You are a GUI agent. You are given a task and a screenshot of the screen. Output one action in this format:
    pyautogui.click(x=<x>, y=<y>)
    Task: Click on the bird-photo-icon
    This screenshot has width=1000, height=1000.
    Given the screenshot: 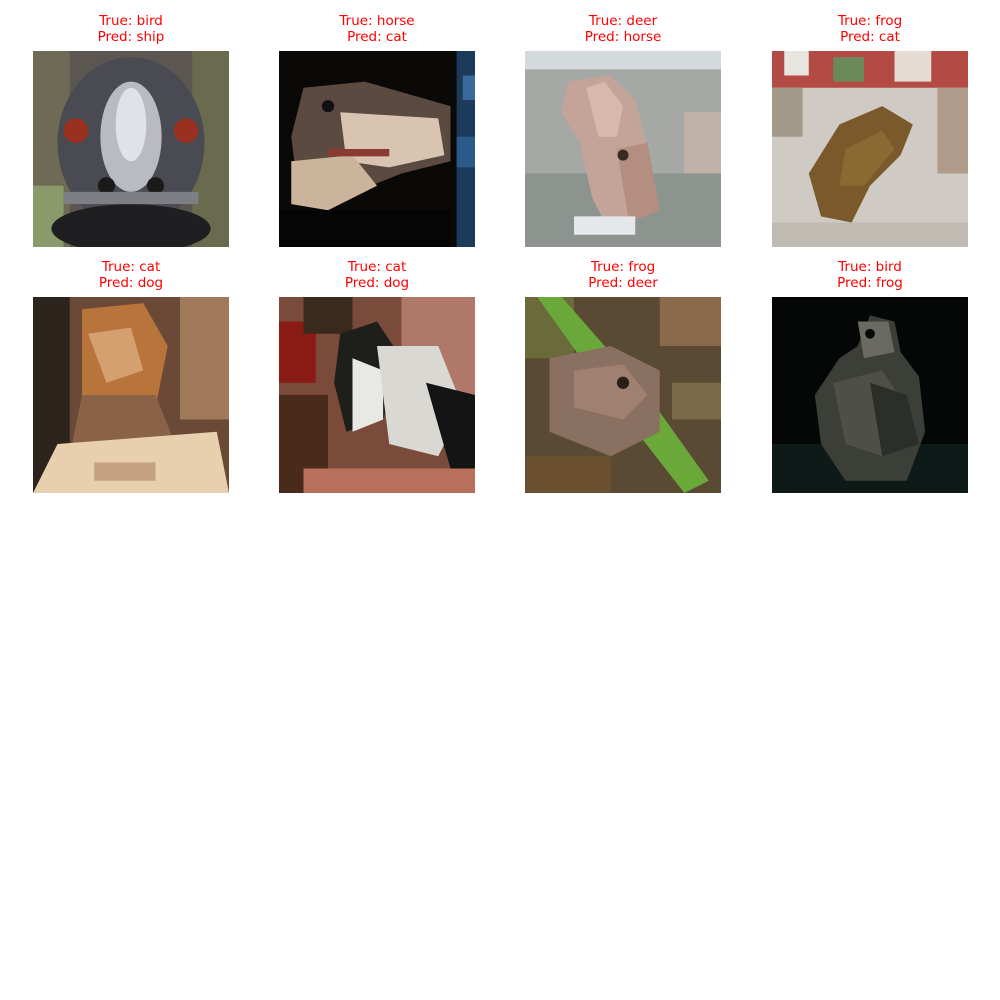 What is the action you would take?
    pyautogui.click(x=870, y=395)
    